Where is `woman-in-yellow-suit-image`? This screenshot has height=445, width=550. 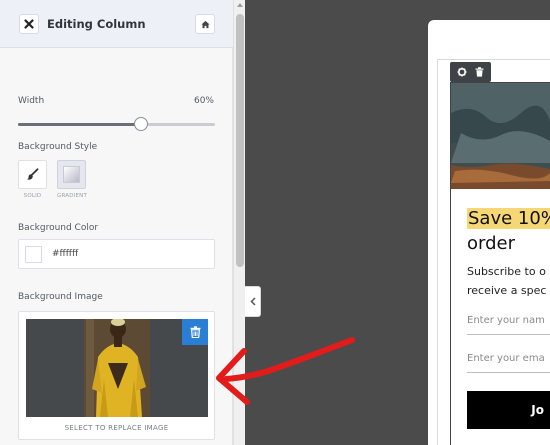
woman-in-yellow-suit-image is located at coordinates (117, 368).